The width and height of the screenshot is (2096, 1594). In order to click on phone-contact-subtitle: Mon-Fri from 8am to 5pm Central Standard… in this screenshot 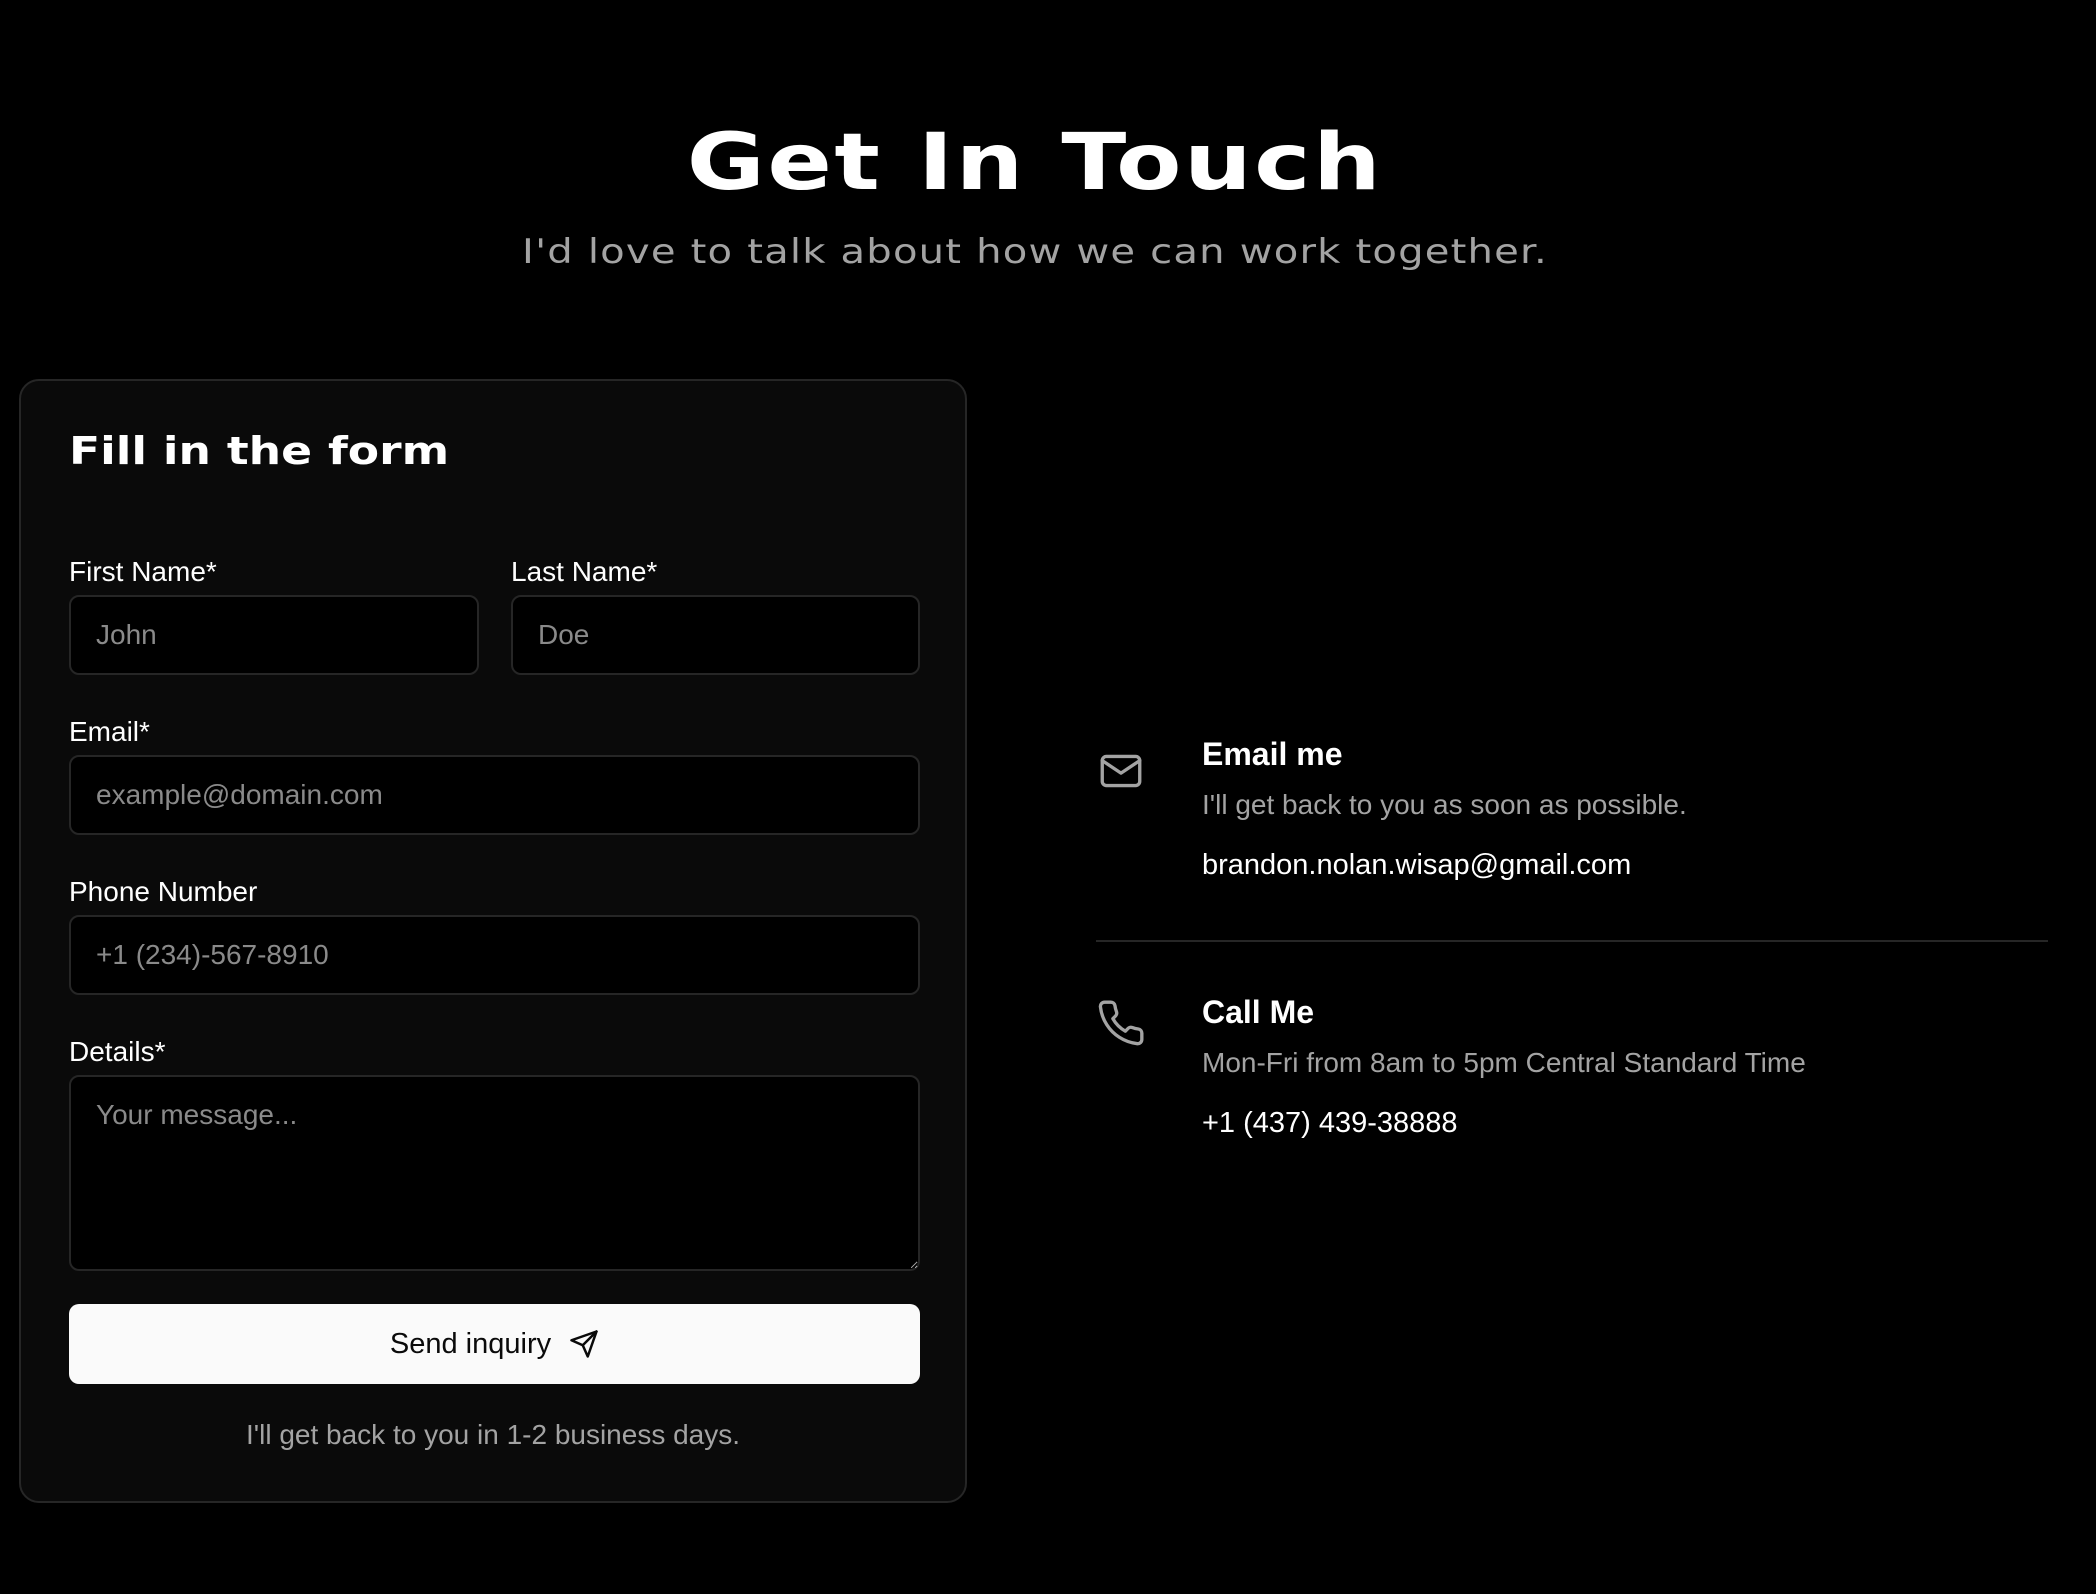, I will do `click(1504, 1062)`.